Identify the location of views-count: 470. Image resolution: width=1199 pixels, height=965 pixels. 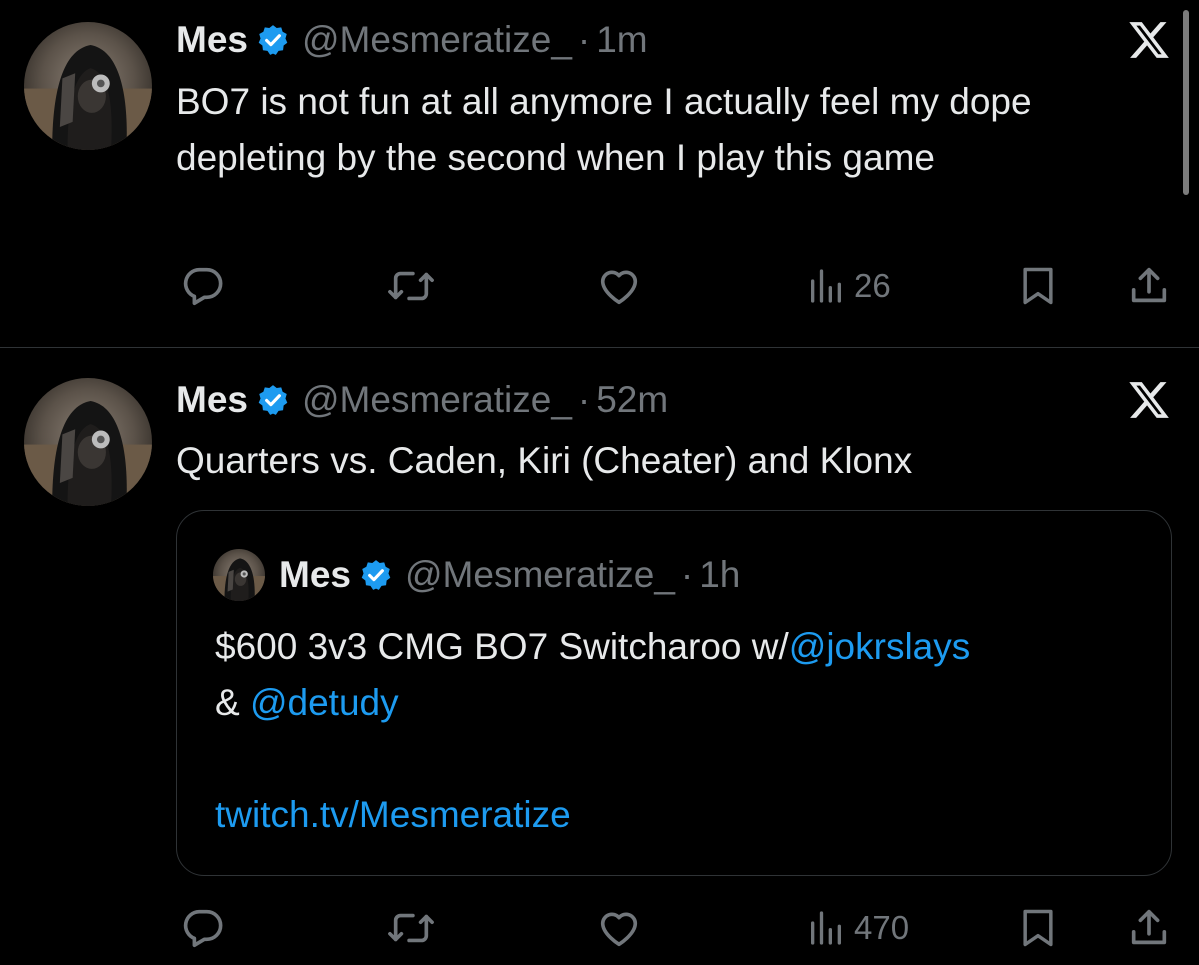
(882, 927).